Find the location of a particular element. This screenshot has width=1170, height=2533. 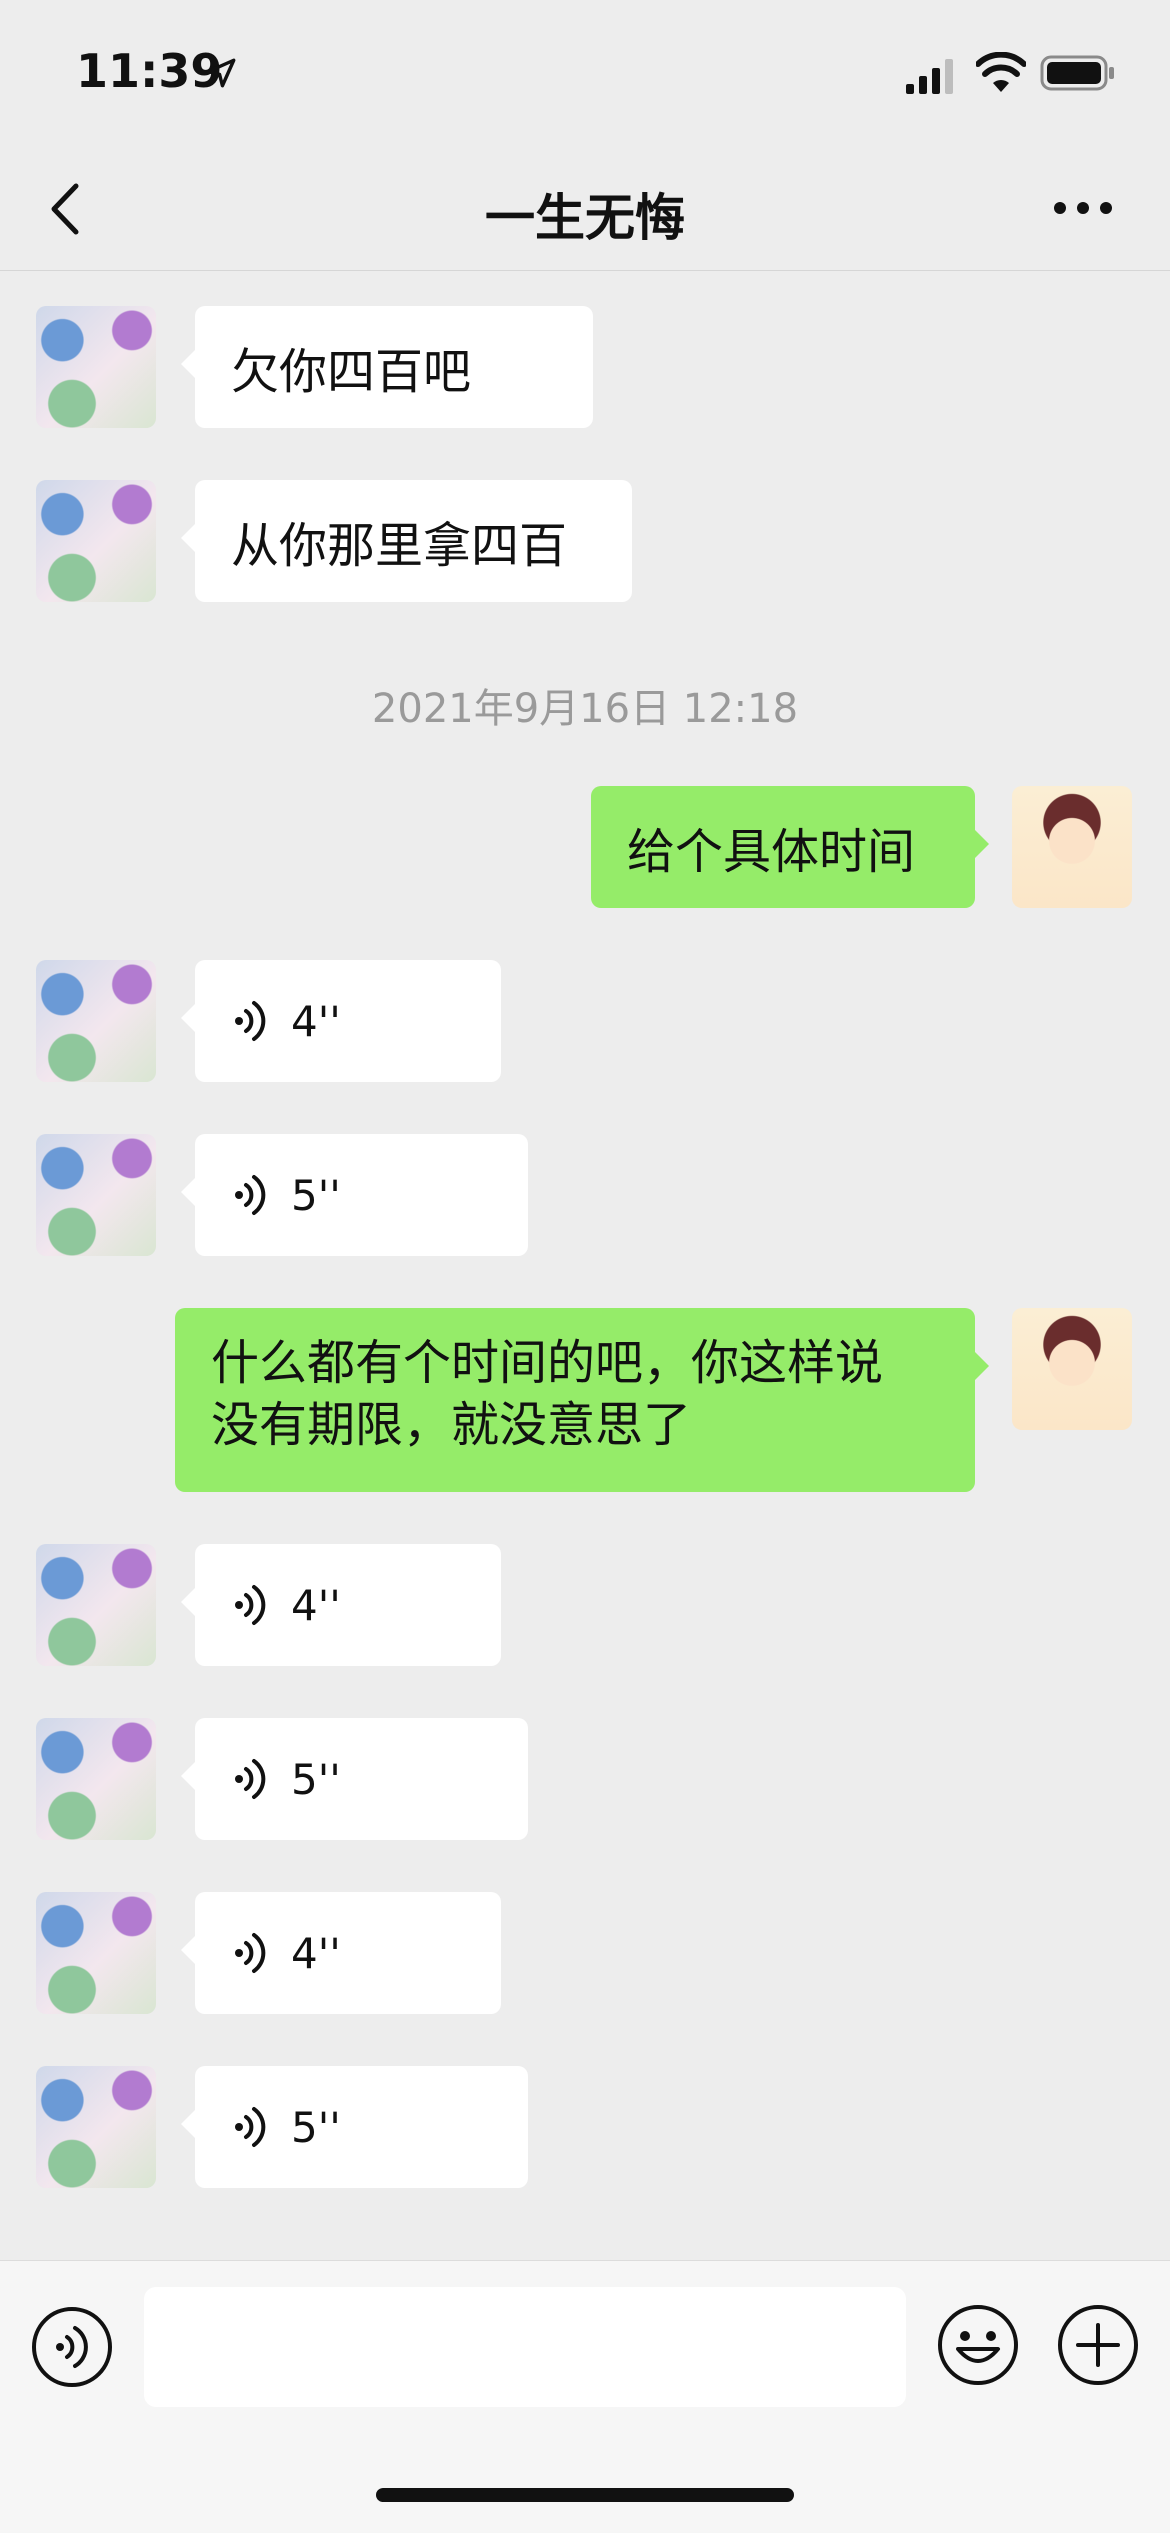

status-time: 11:39 is located at coordinates (149, 71).